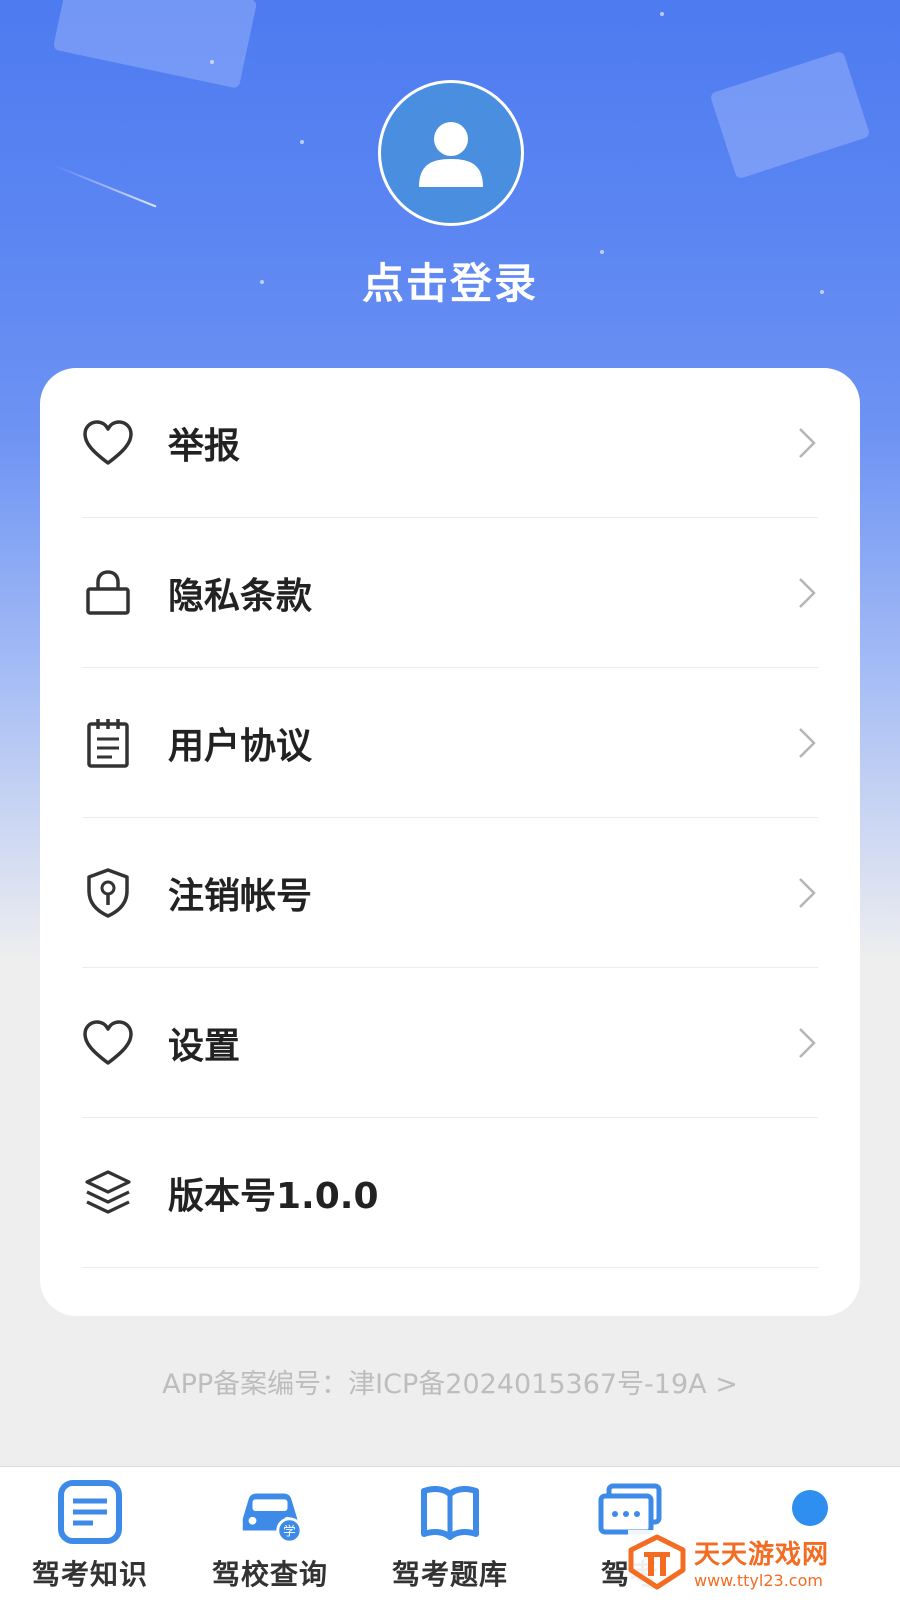  I want to click on tab-label: 驾校查询, so click(269, 1574).